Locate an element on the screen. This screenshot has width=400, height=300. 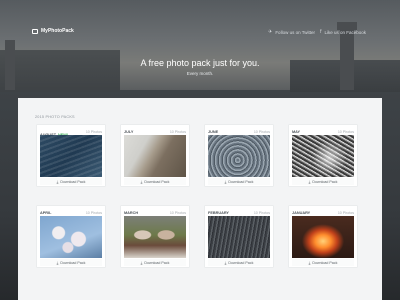
facebook-link: f Like us on Facebook is located at coordinates (343, 32).